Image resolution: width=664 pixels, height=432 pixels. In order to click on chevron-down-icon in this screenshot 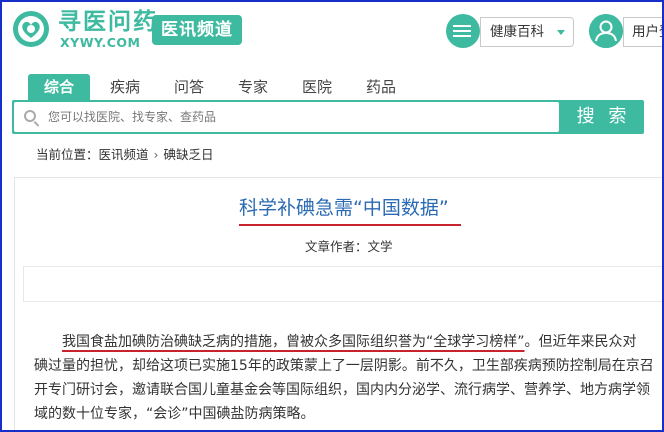, I will do `click(561, 32)`.